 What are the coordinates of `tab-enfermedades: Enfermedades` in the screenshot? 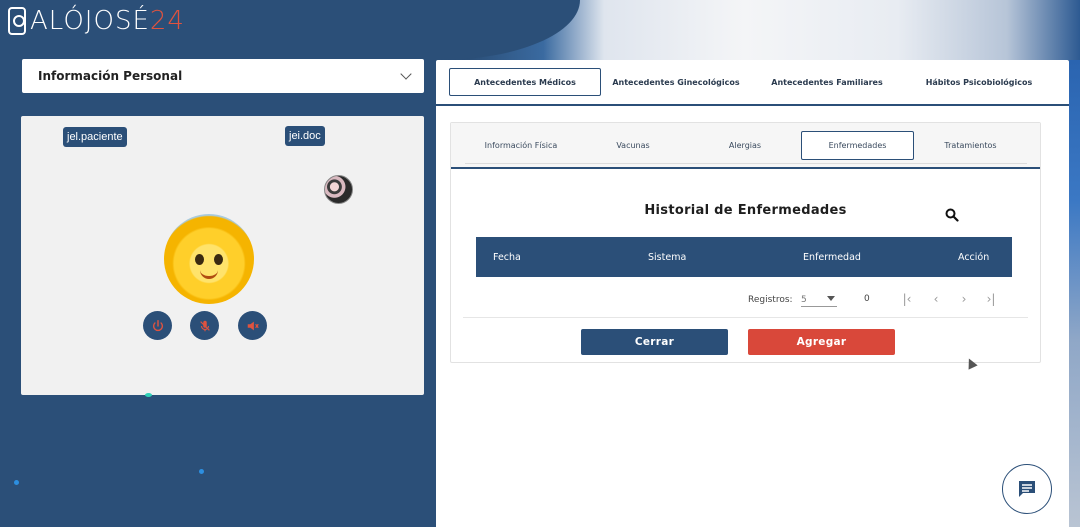 It's located at (857, 145).